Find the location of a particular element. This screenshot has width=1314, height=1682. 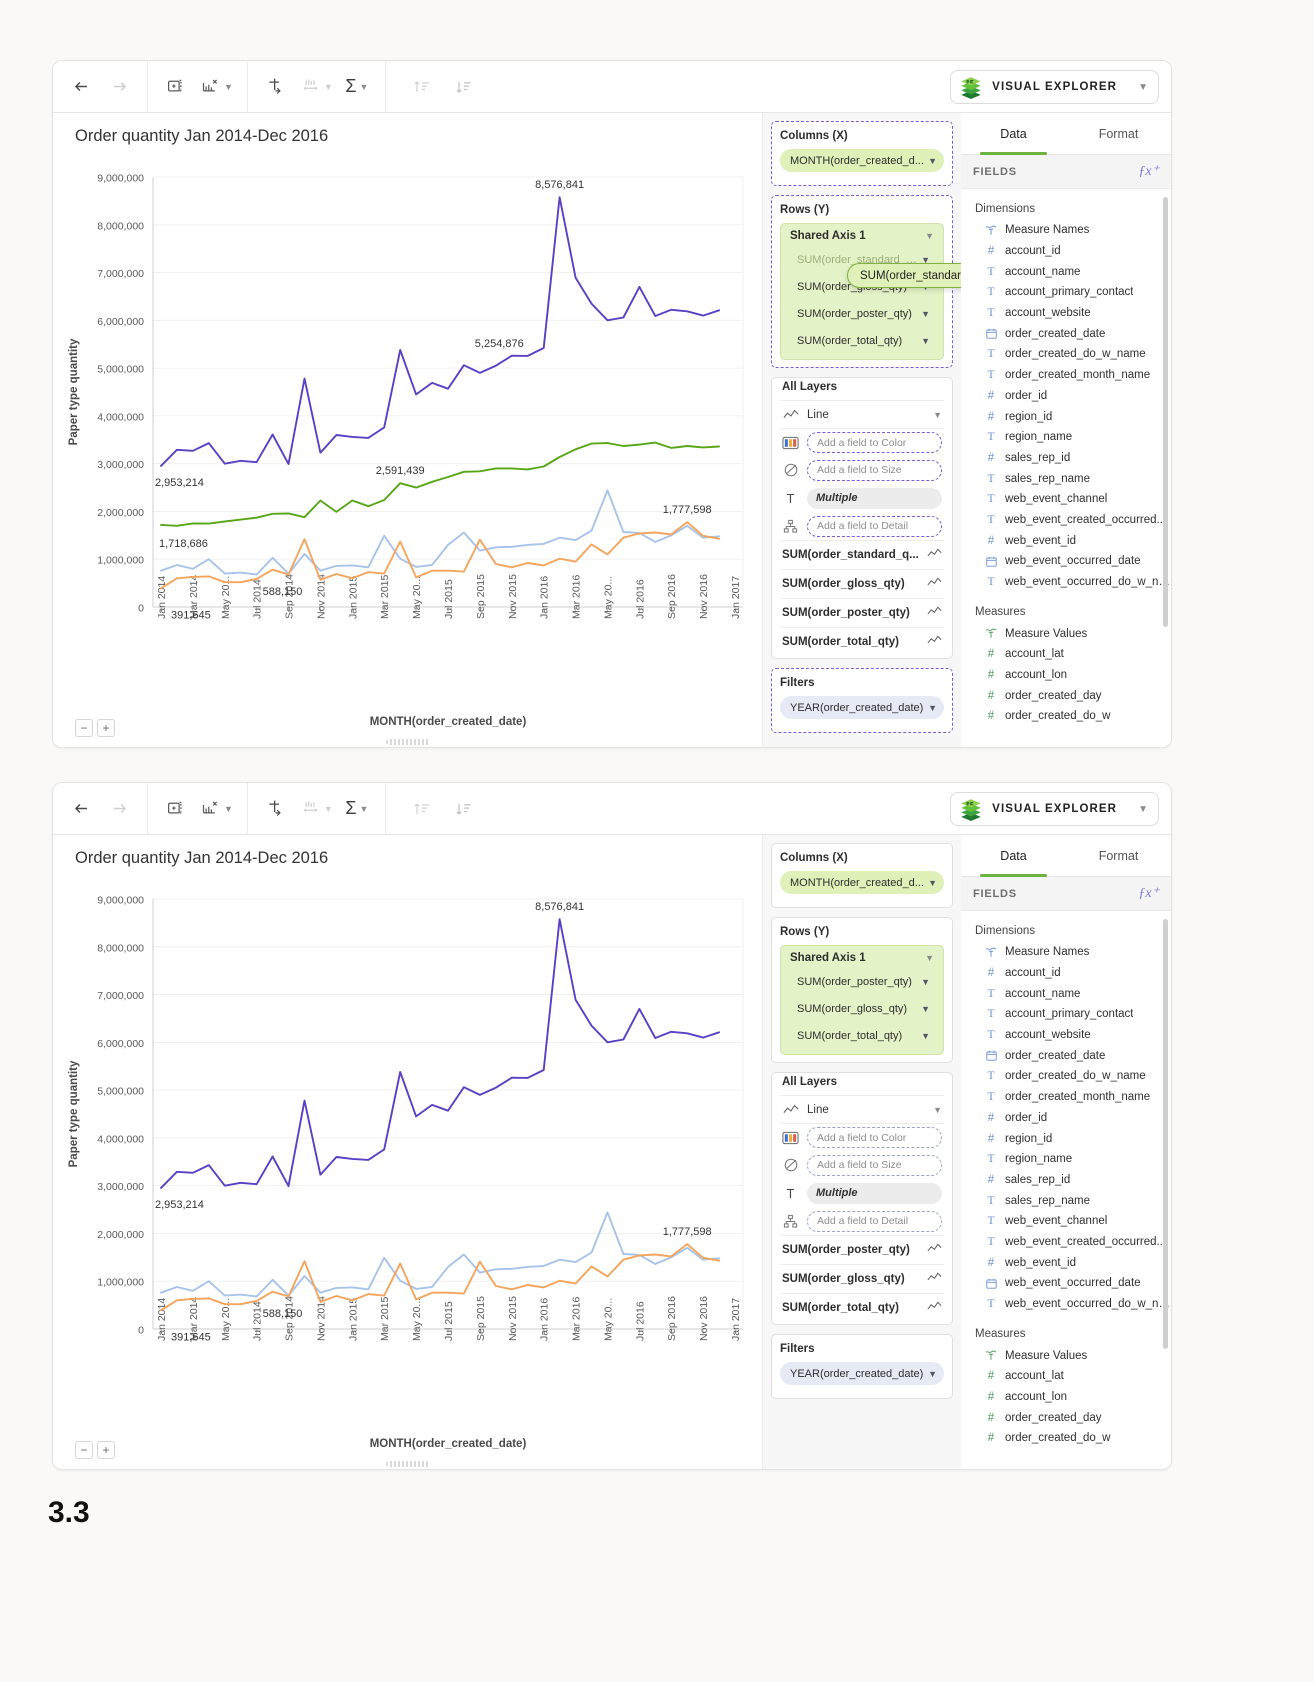

field-item: Taccount_website is located at coordinates (1066, 313).